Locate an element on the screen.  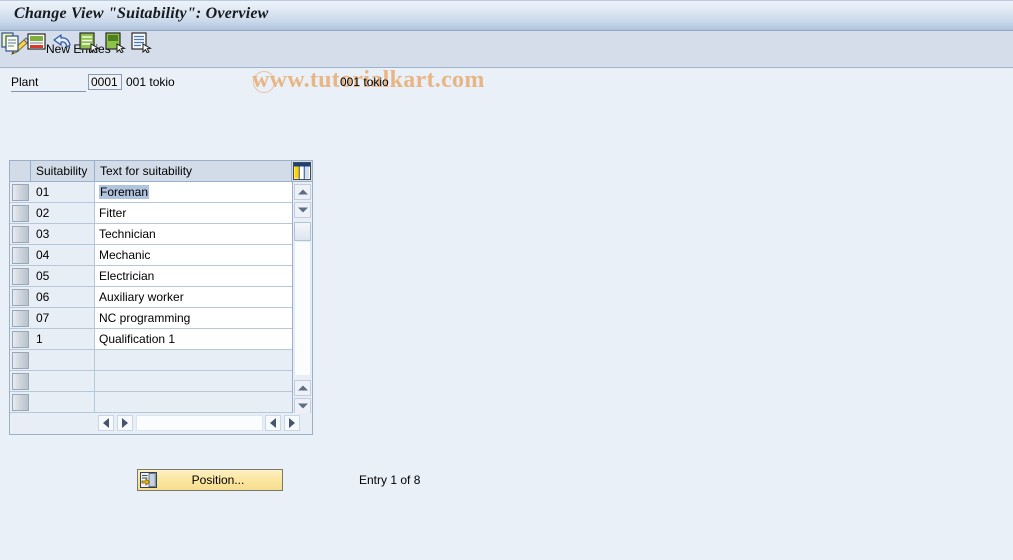
table-row: 07 NC programming is located at coordinates (151, 318).